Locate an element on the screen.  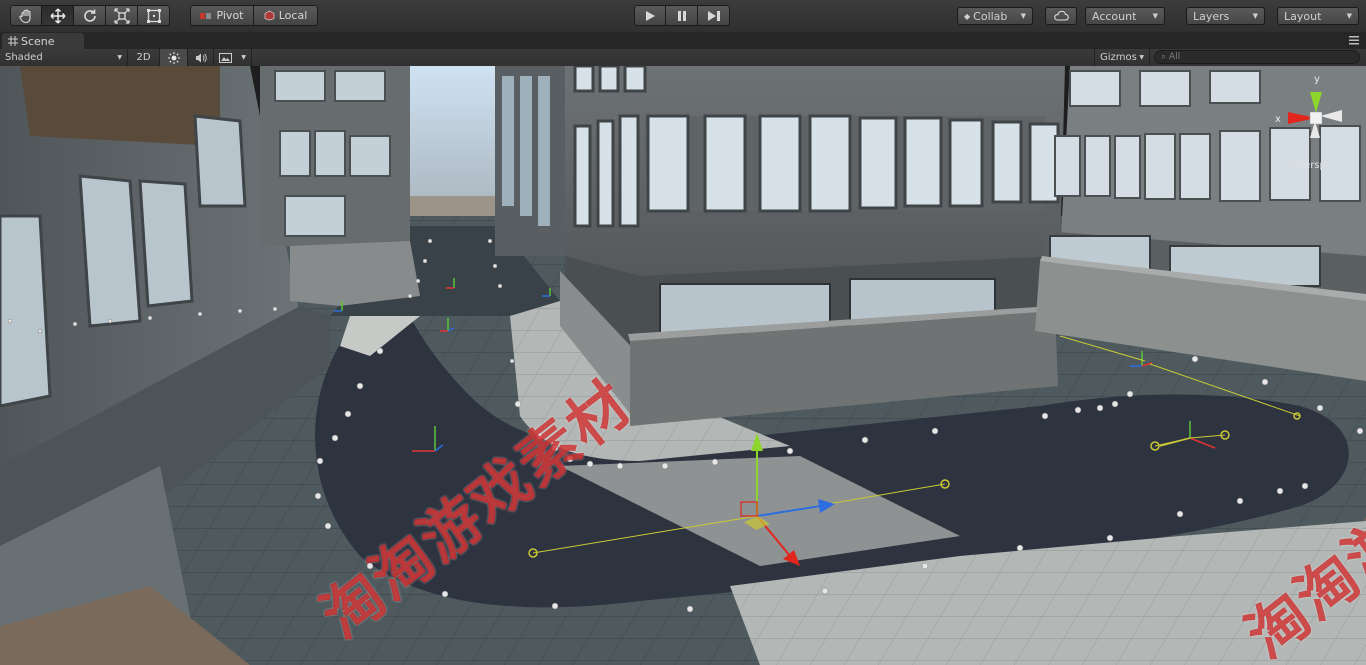
rect-transform-icon is located at coordinates (153, 15).